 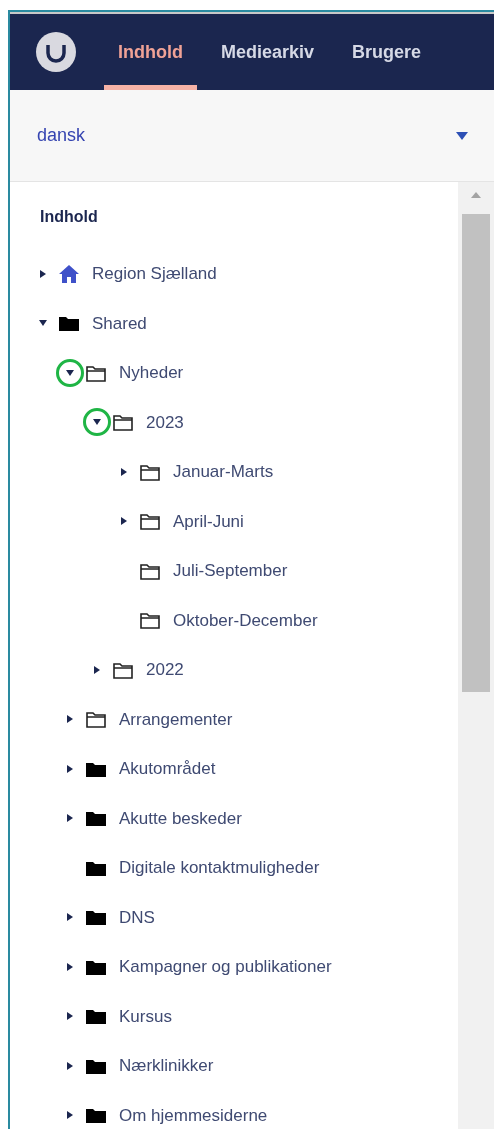 I want to click on home-icon, so click(x=69, y=273).